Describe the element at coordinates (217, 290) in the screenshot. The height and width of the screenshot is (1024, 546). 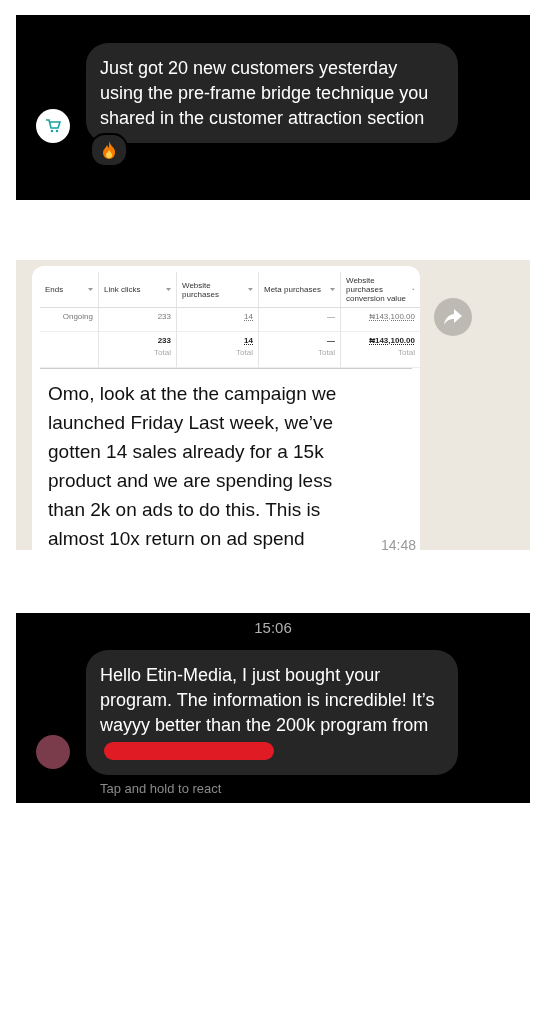
I see `column-header: Website purchases` at that location.